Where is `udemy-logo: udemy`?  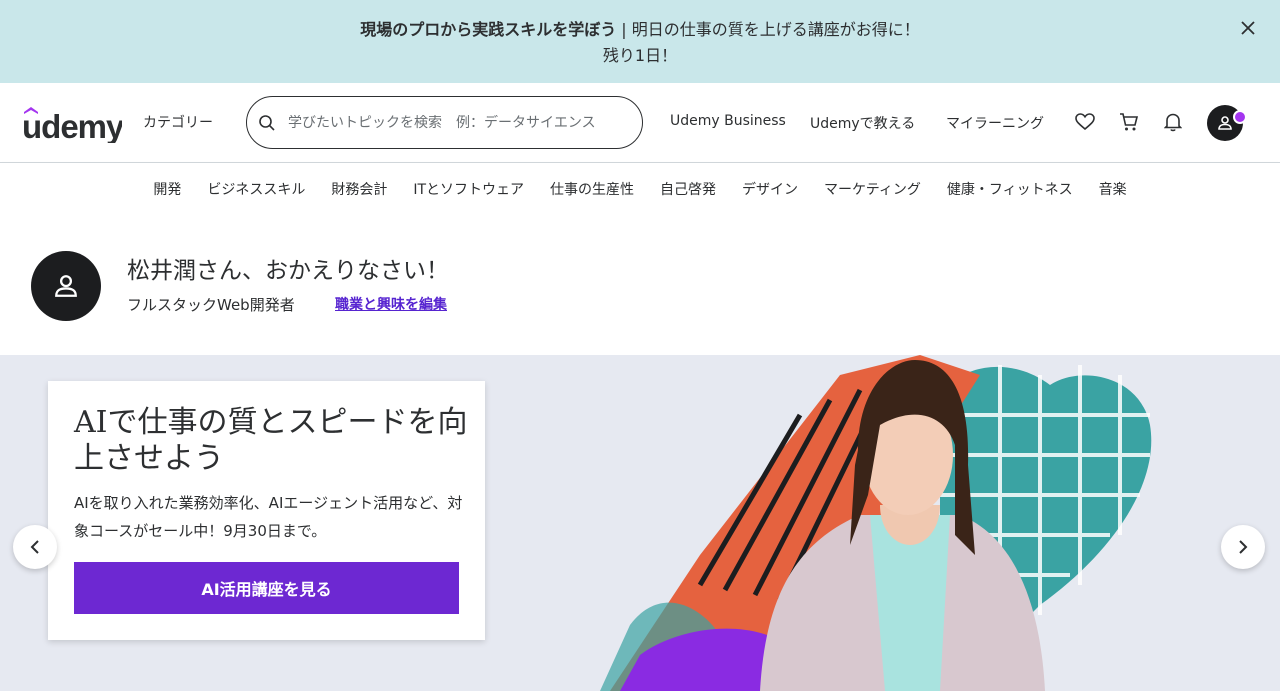
udemy-logo: udemy is located at coordinates (72, 123).